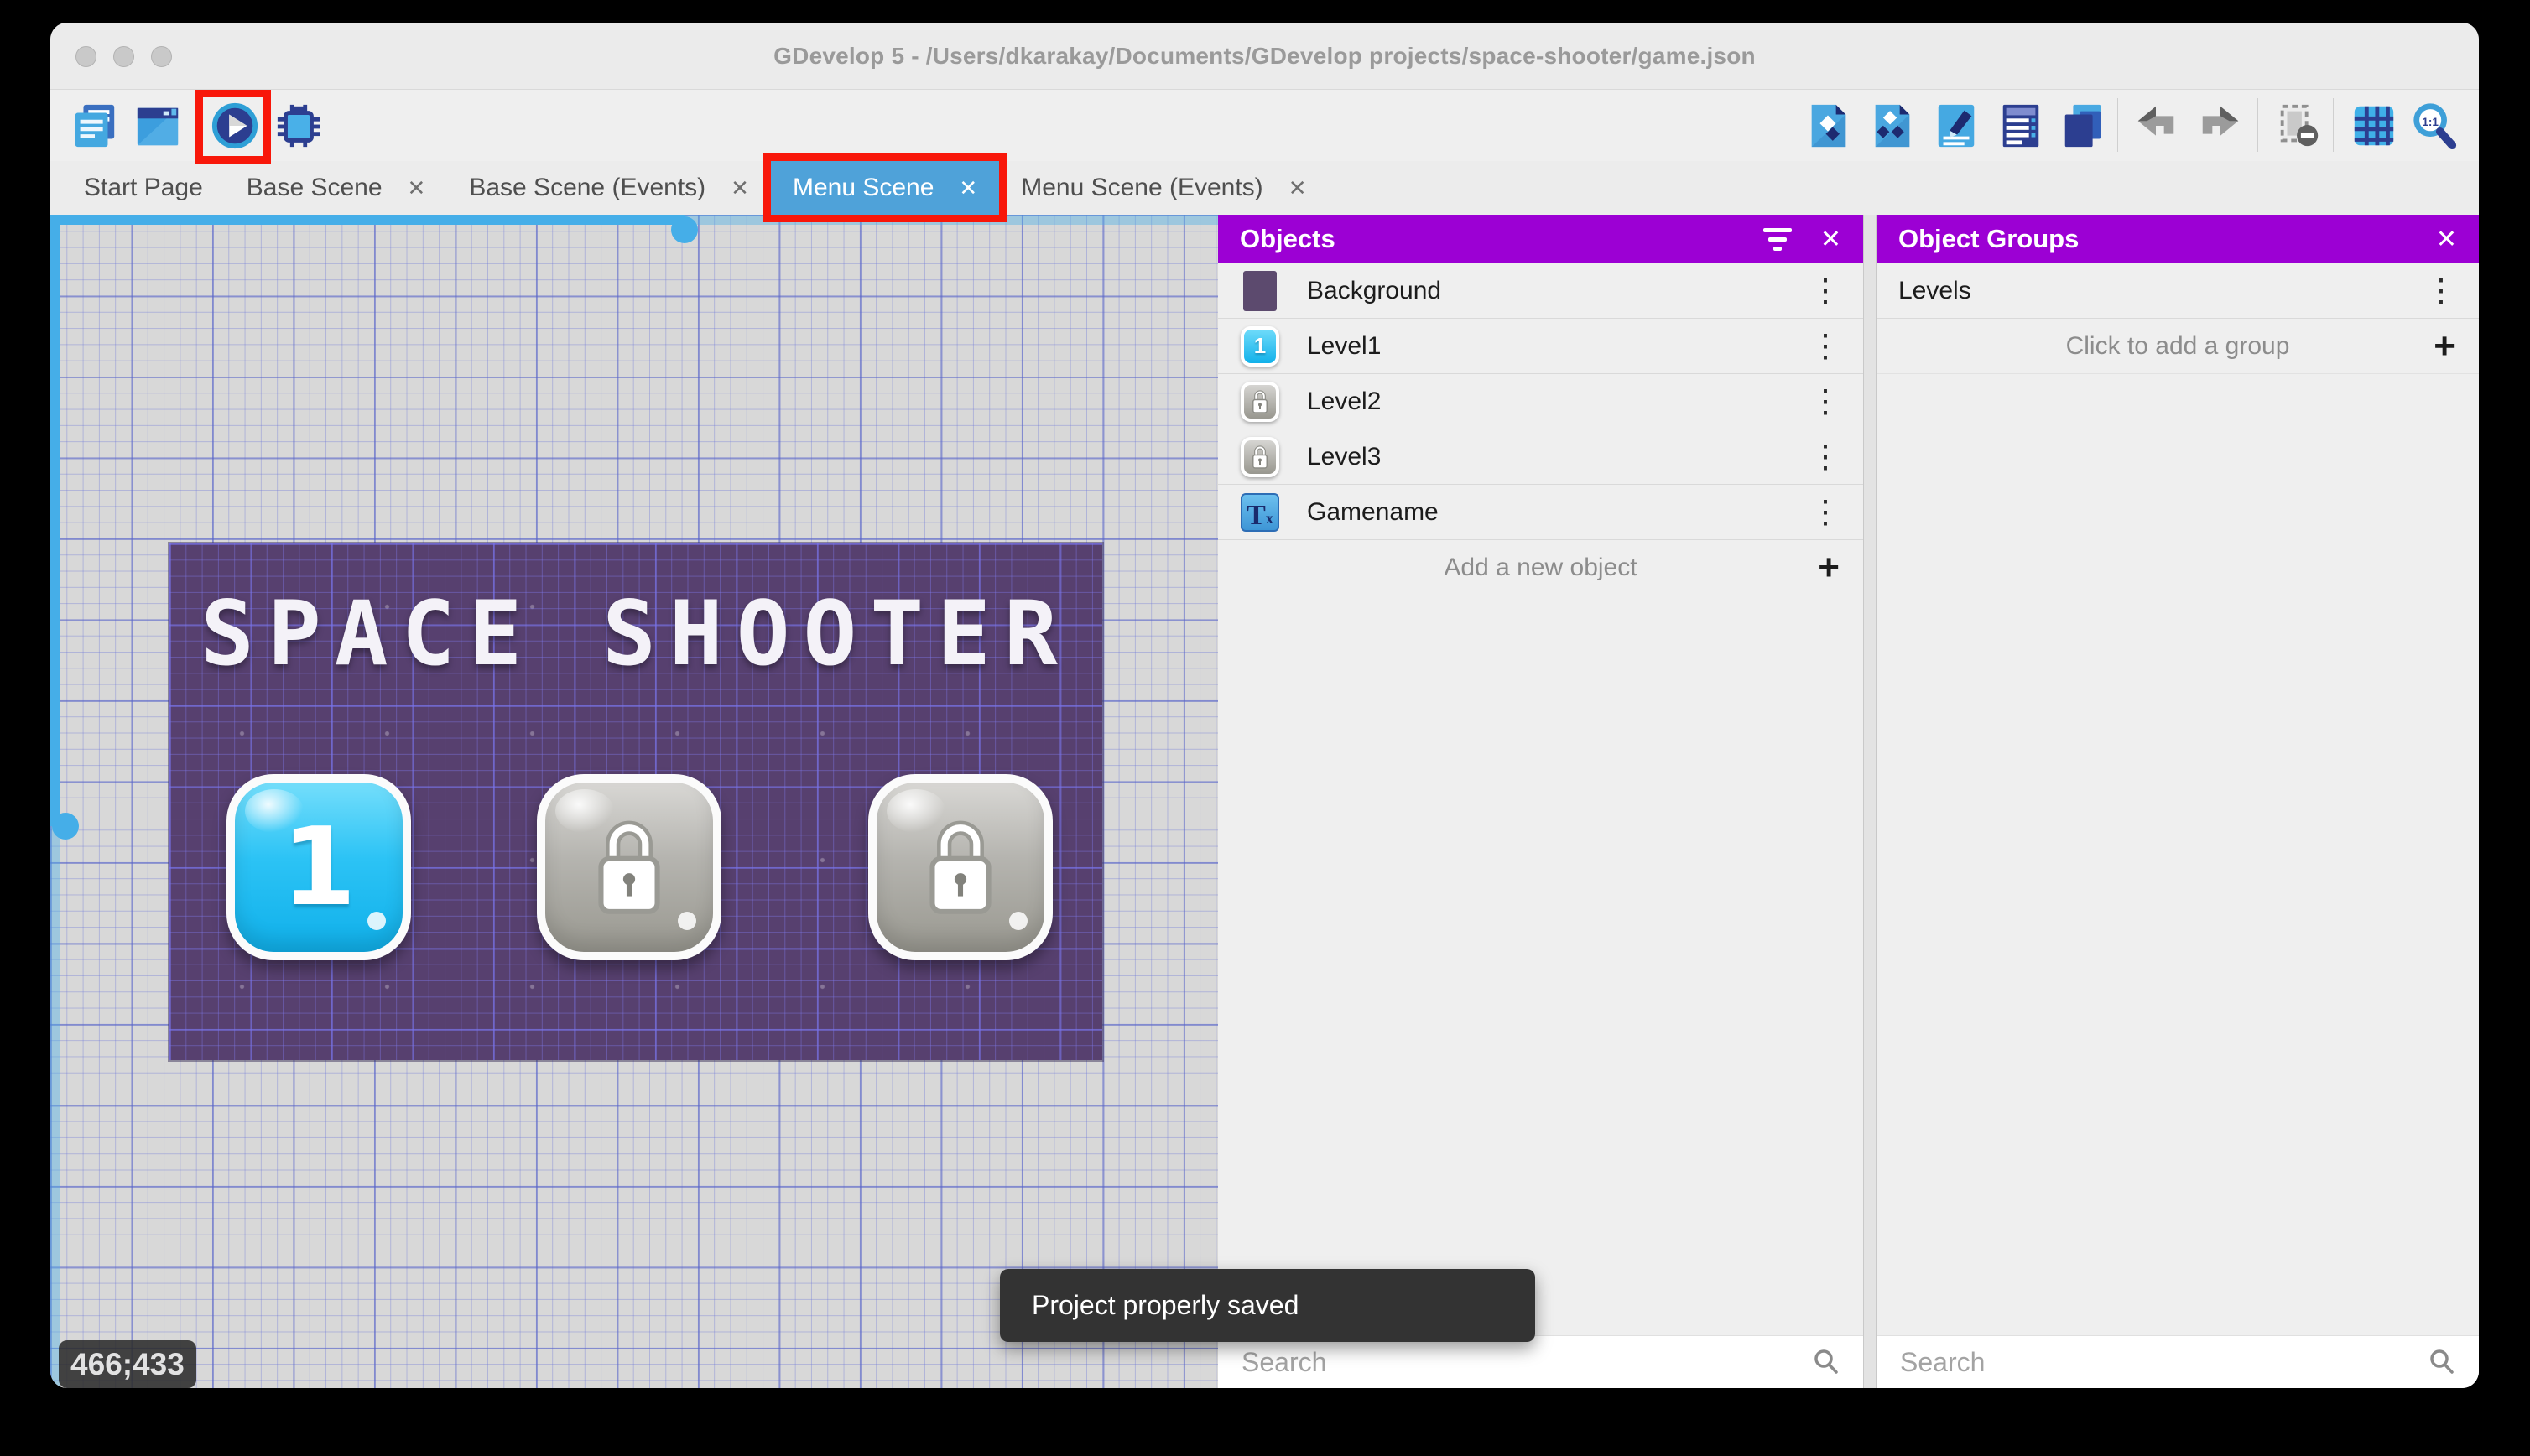 The image size is (2530, 1456). Describe the element at coordinates (1540, 512) in the screenshot. I see `object-row-gamename: Tx Gamename ⋮` at that location.